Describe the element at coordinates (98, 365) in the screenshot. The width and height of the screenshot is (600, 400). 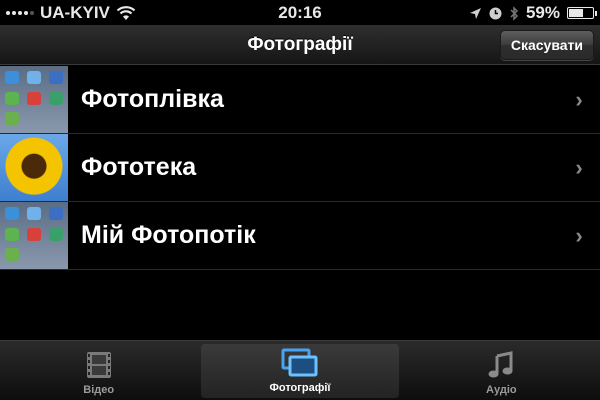
I see `film-icon` at that location.